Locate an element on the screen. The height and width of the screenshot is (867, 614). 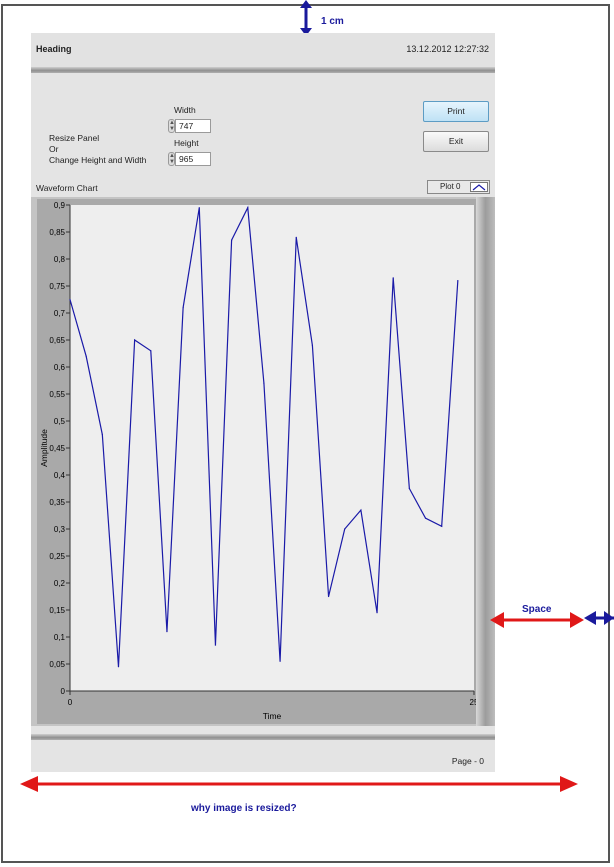
y-tick-label: 0,85 is located at coordinates (57, 232).